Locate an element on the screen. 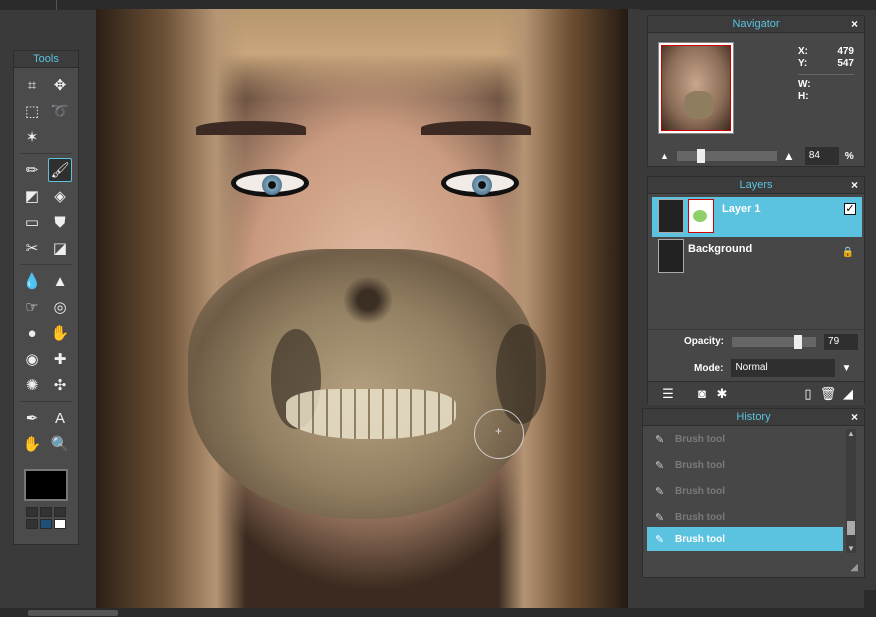 The height and width of the screenshot is (617, 876). zoom-tool-icon: 🔍 is located at coordinates (60, 444).